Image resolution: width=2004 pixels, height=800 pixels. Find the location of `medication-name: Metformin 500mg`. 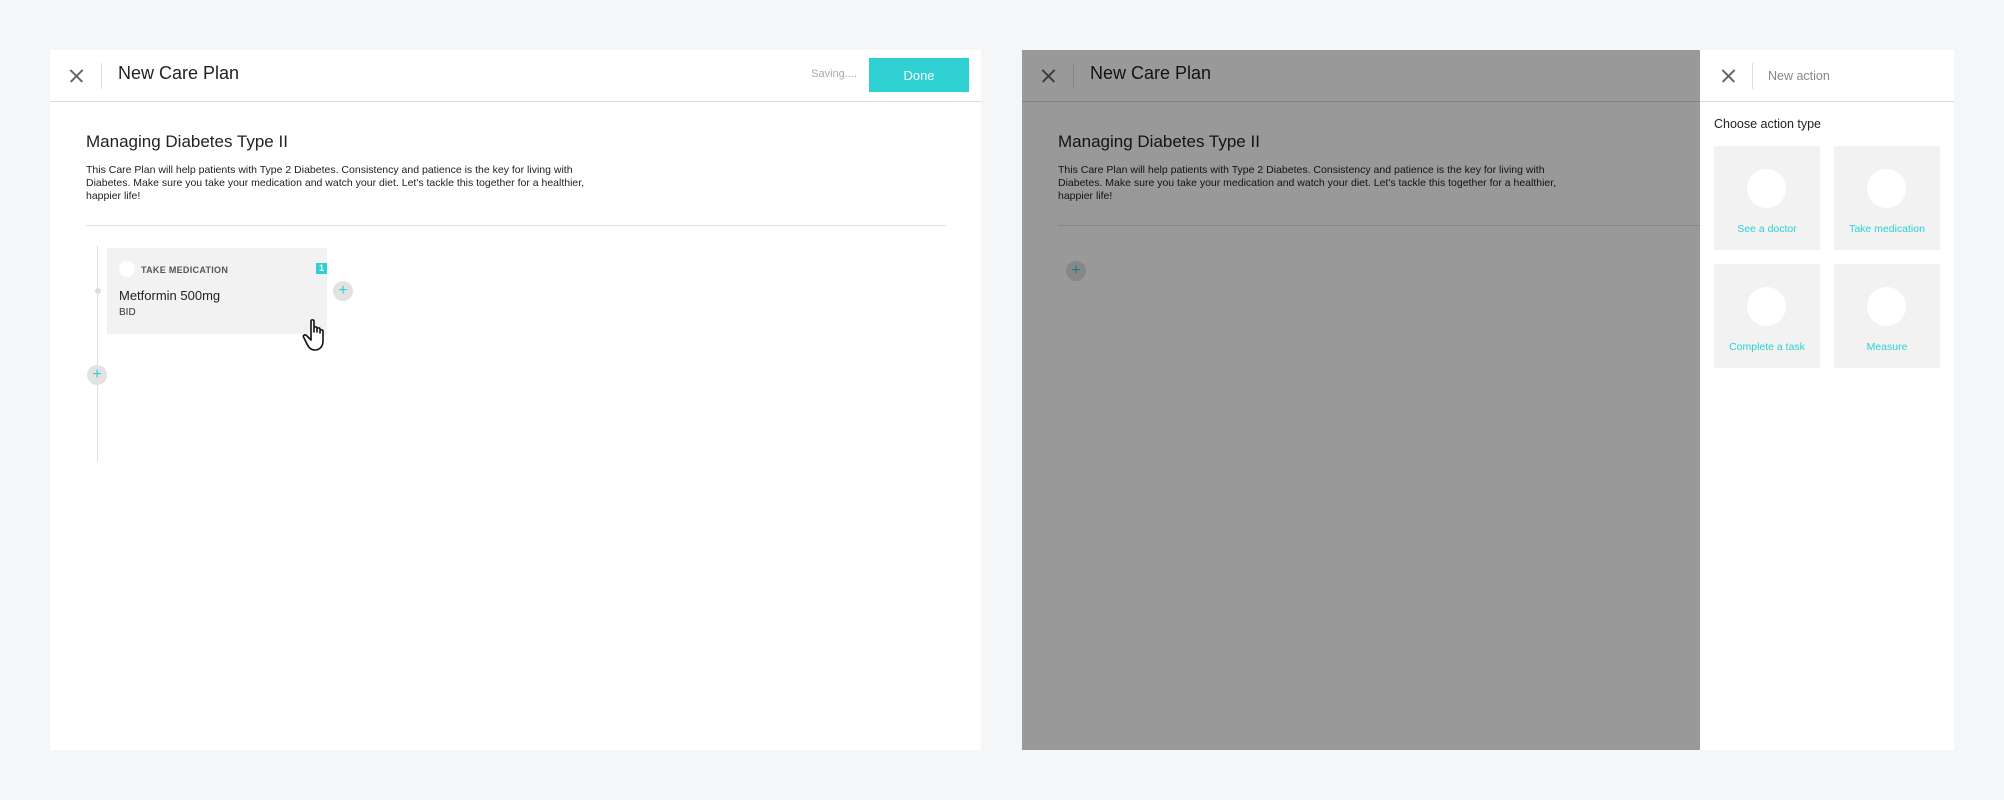

medication-name: Metformin 500mg is located at coordinates (170, 295).